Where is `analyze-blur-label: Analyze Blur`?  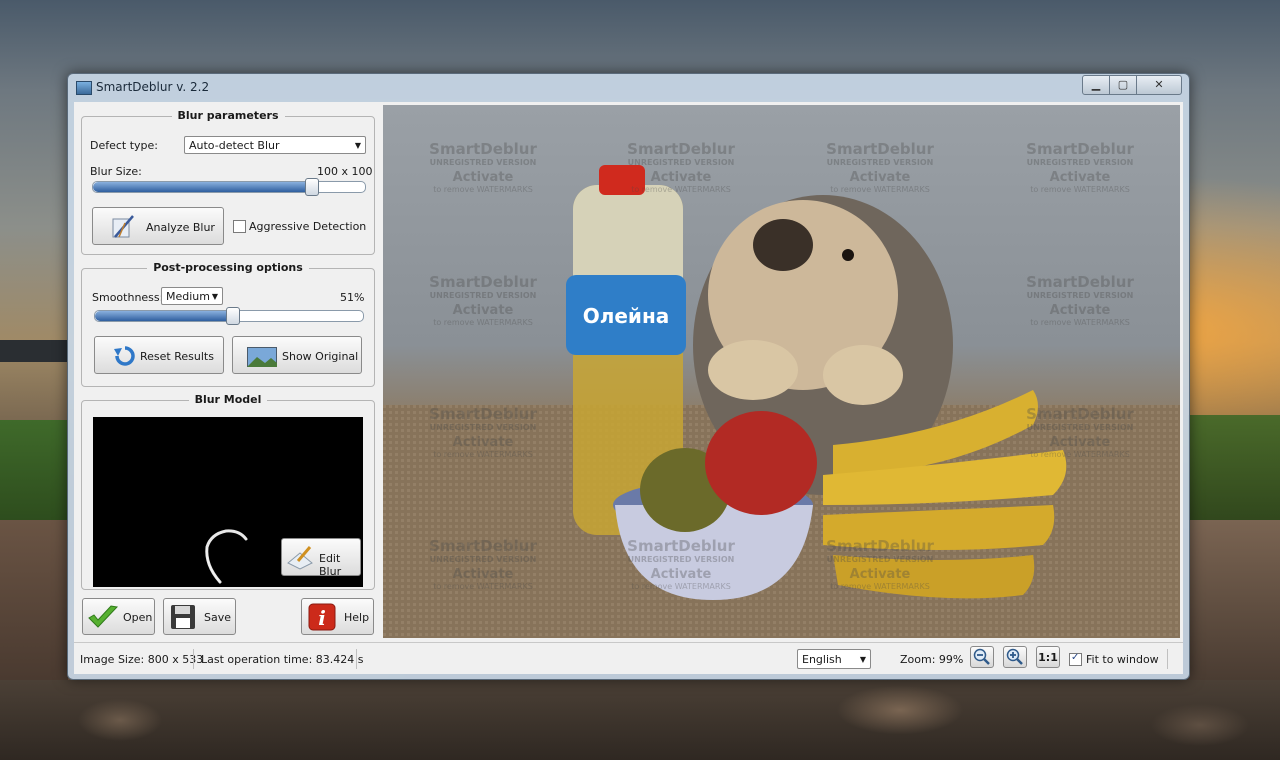
analyze-blur-label: Analyze Blur is located at coordinates (180, 227).